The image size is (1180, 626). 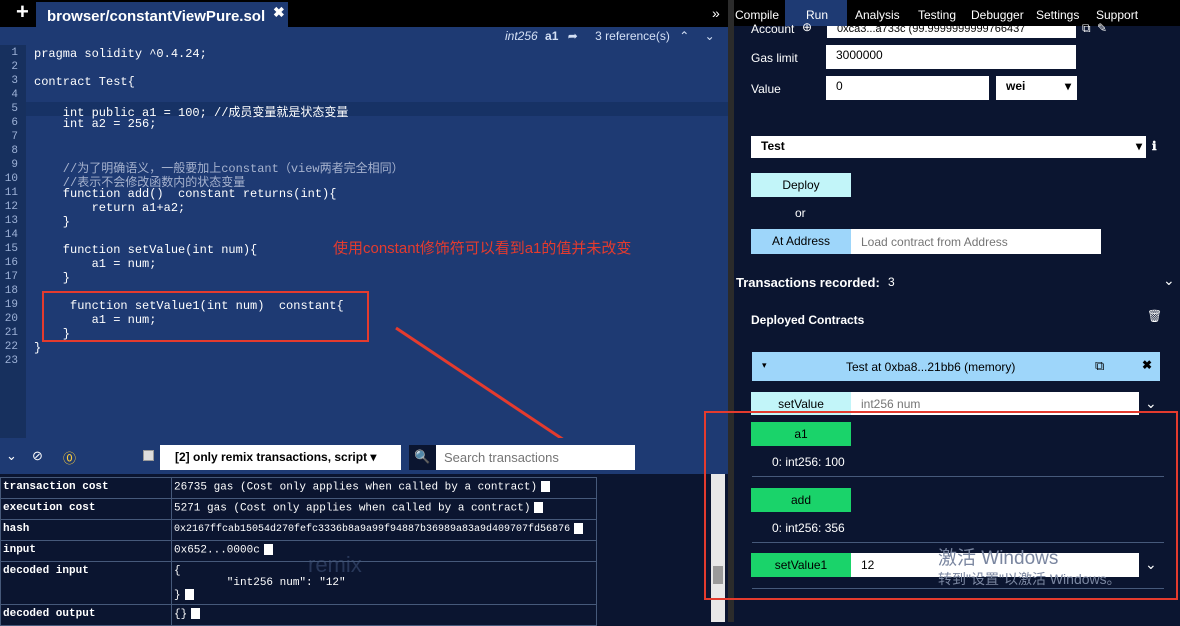 I want to click on tx-filter-select: [2] only remix transactions, script ▾, so click(x=280, y=457).